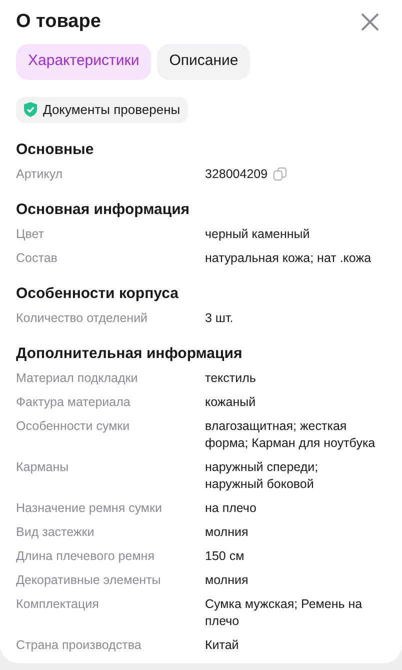  What do you see at coordinates (77, 378) in the screenshot?
I see `property-label: Материал подкладки` at bounding box center [77, 378].